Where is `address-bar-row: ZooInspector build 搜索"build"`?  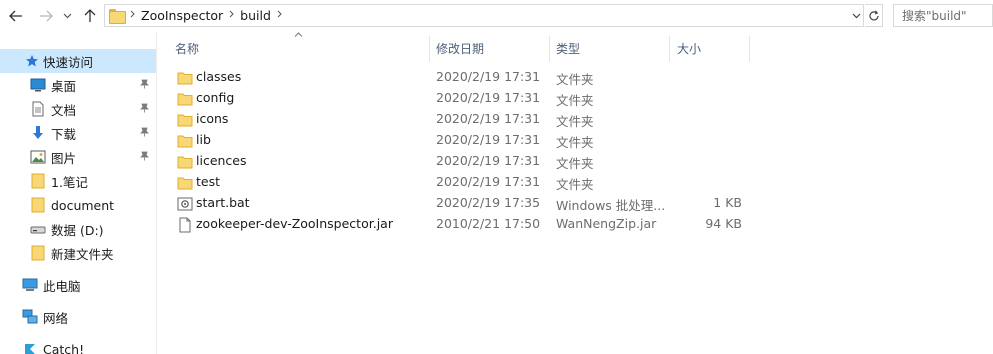
address-bar-row: ZooInspector build 搜索"build" is located at coordinates (496, 16).